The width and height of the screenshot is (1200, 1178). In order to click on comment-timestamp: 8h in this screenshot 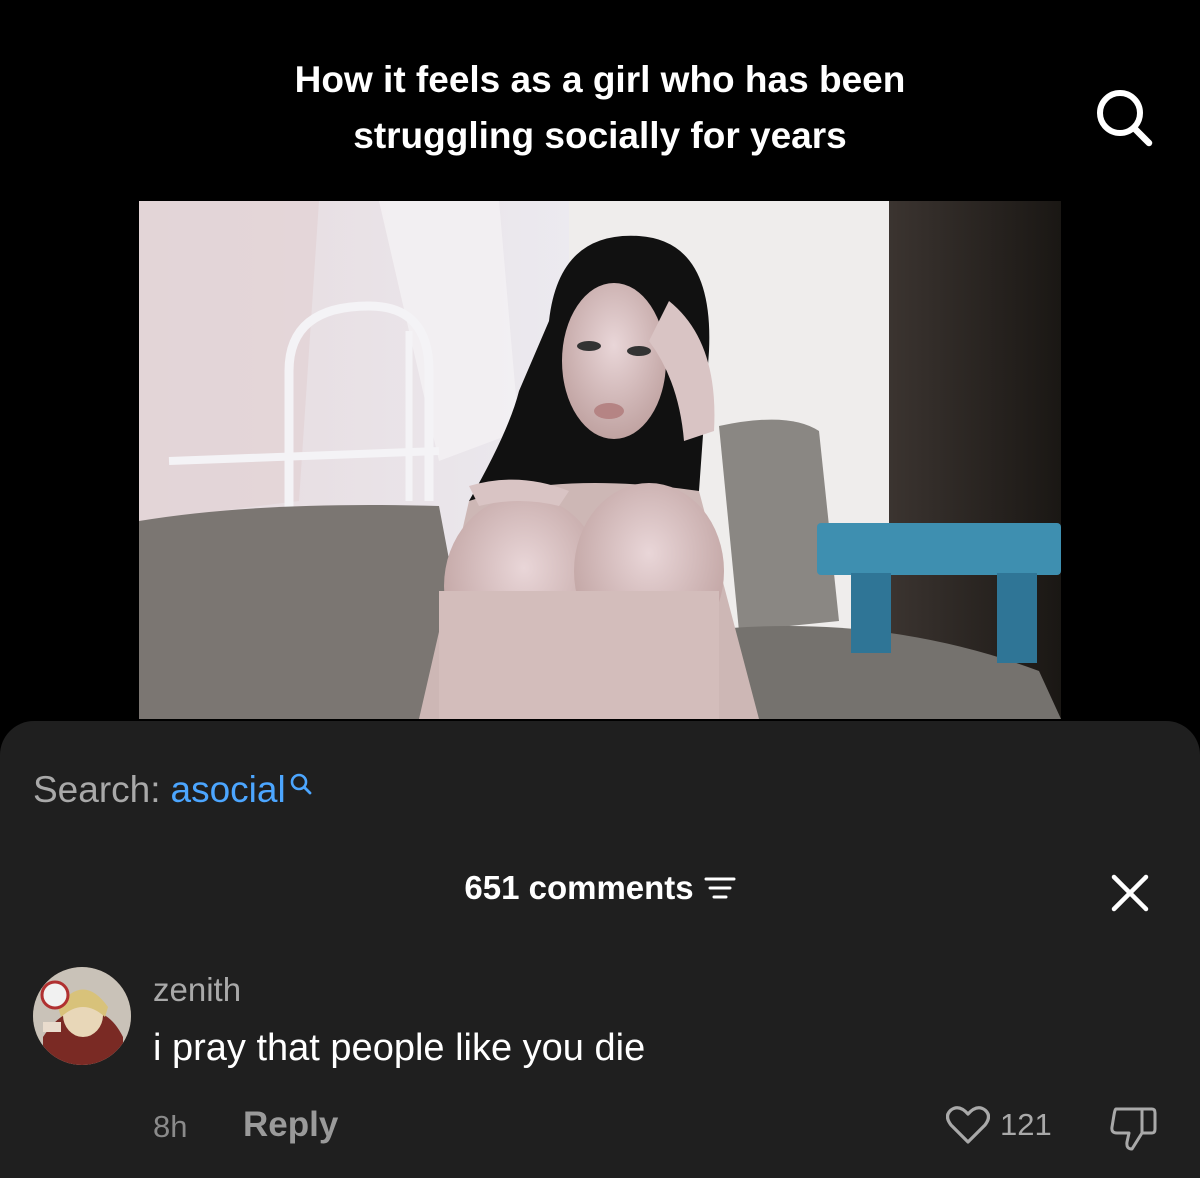, I will do `click(170, 1126)`.